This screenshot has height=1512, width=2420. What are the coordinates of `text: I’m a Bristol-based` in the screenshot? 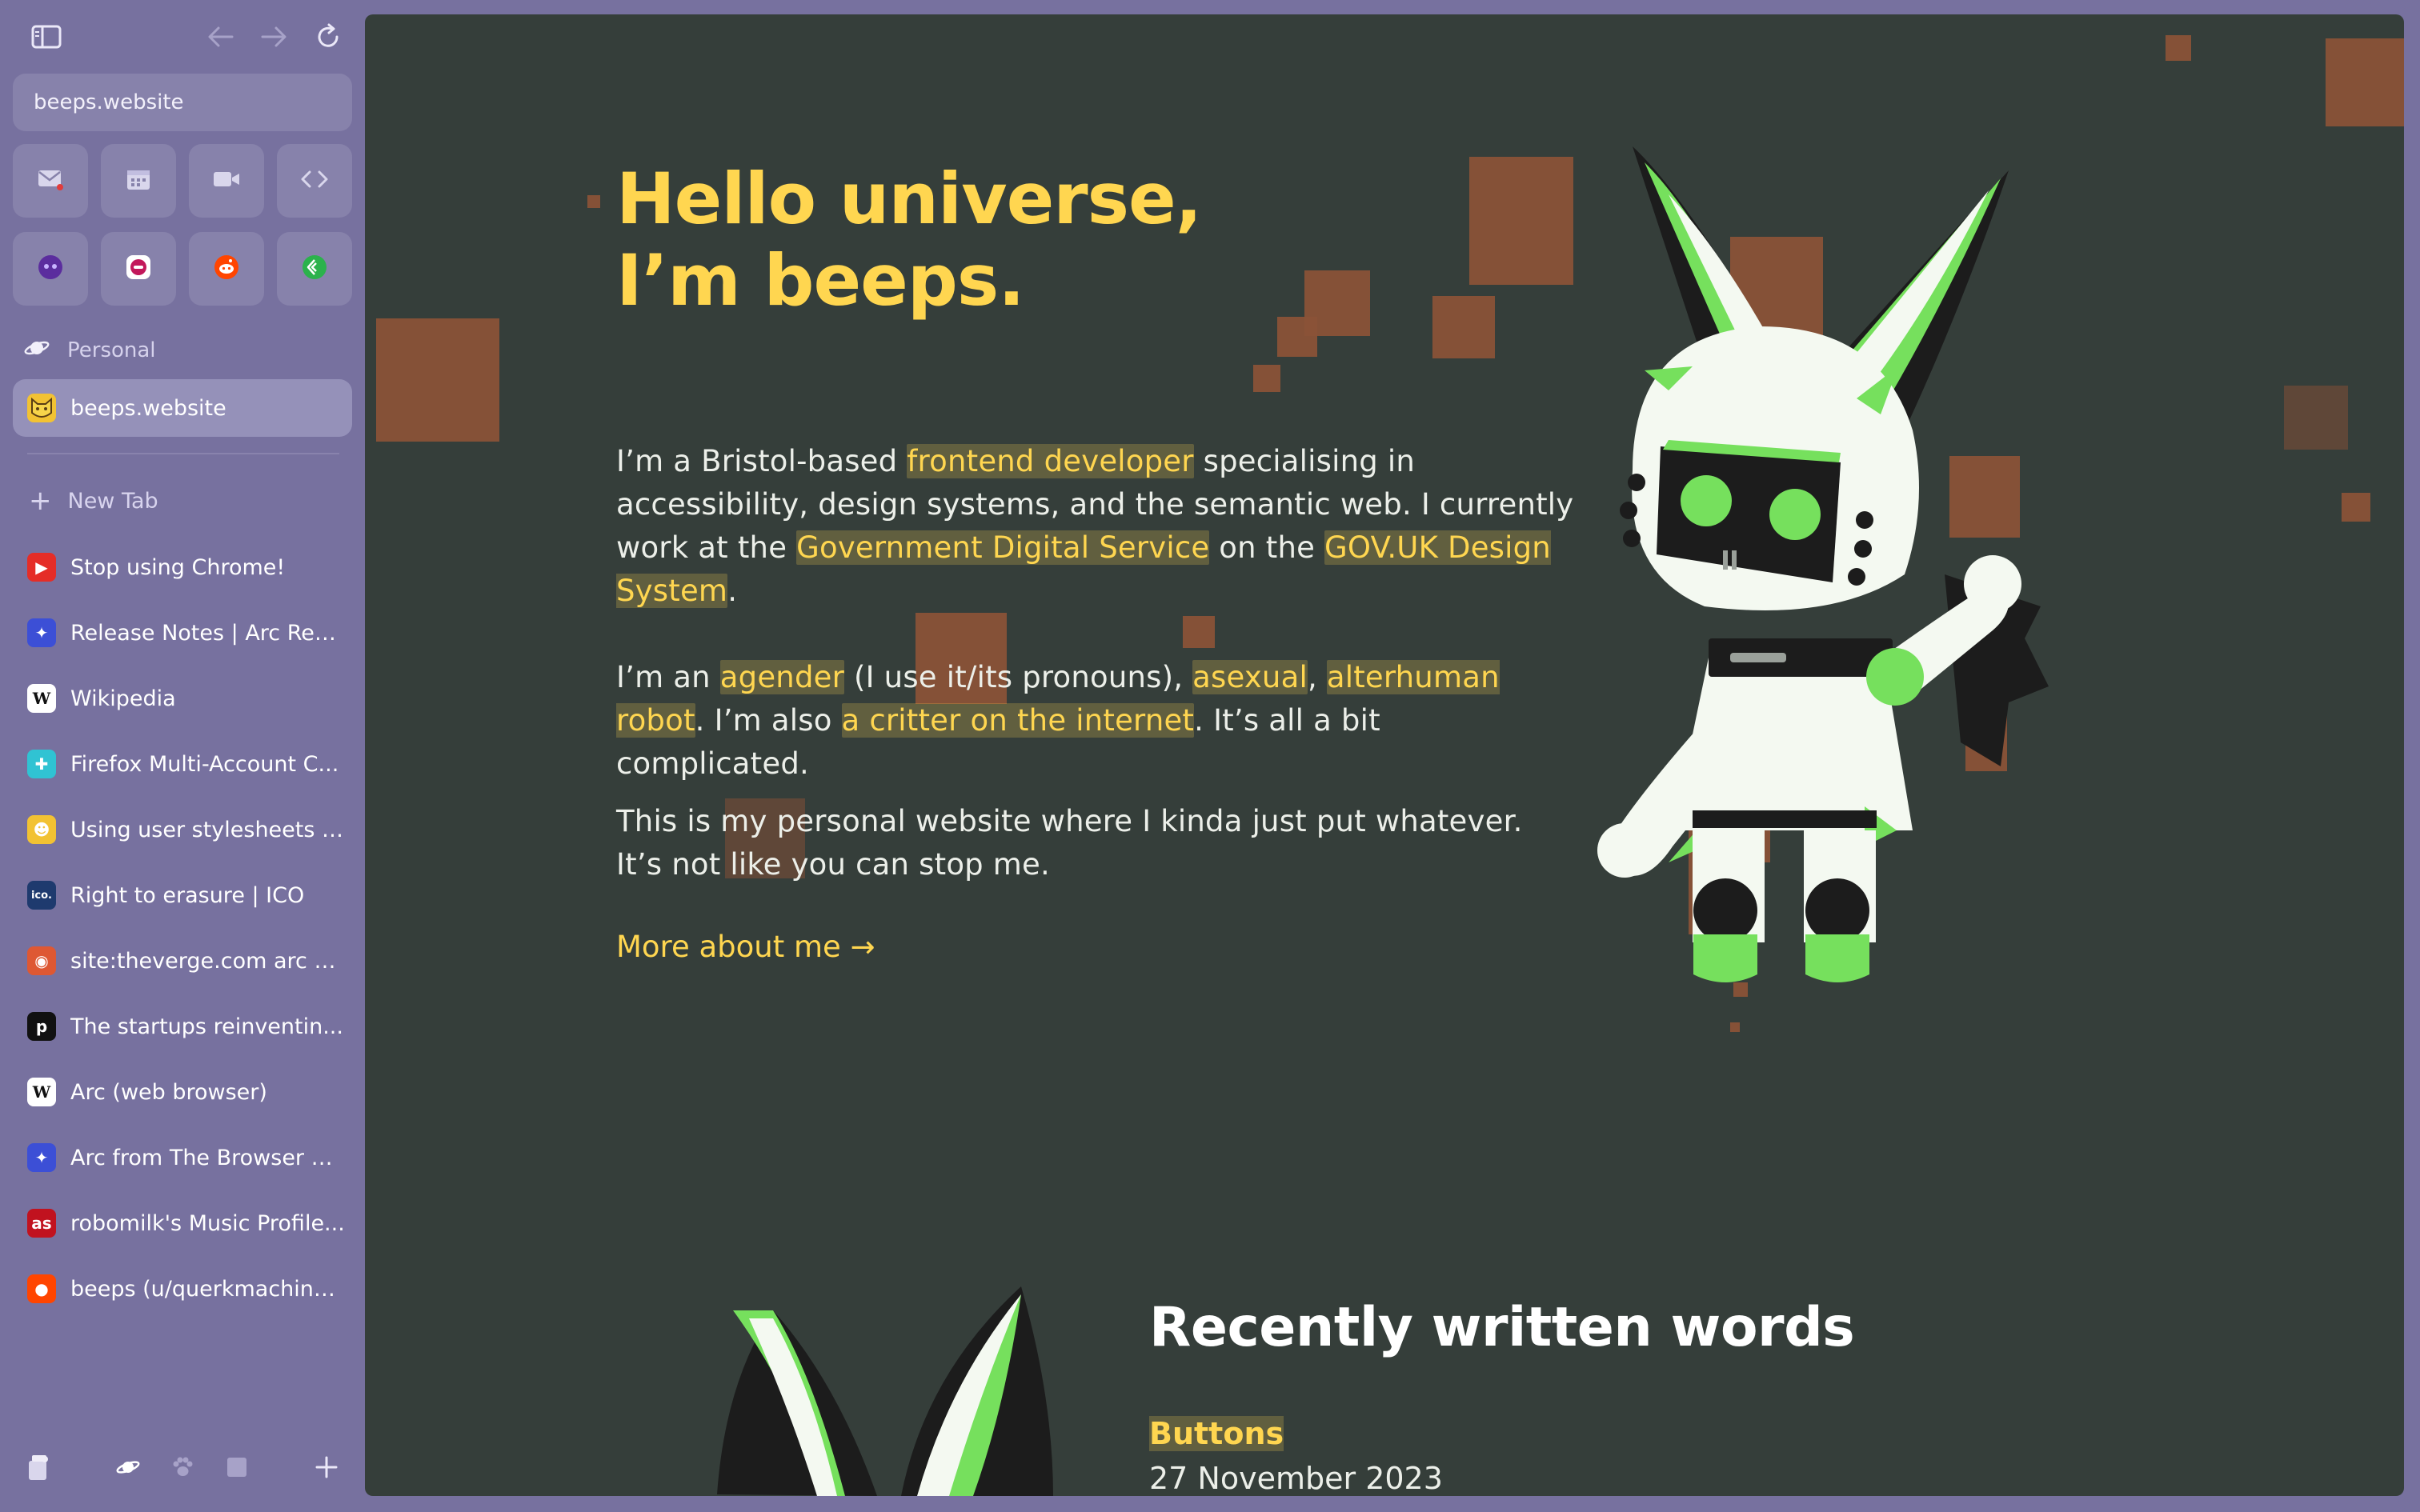 It's located at (762, 461).